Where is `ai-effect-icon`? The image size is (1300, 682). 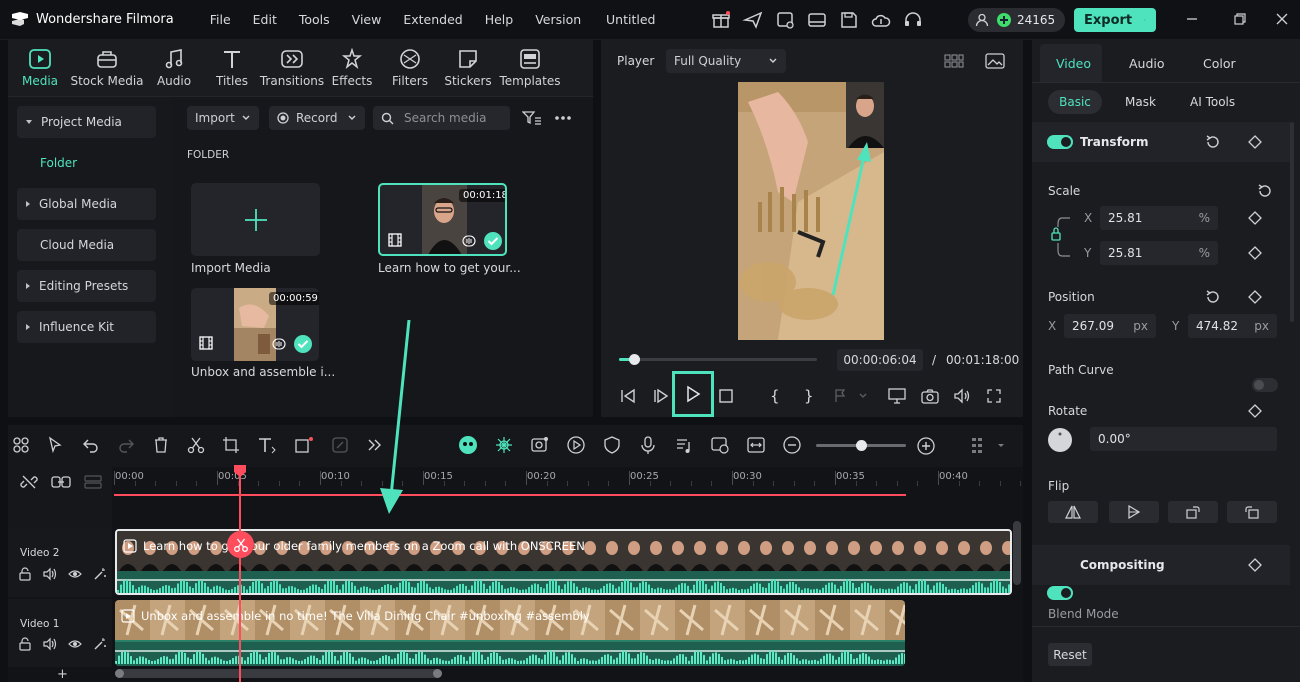
ai-effect-icon is located at coordinates (340, 445).